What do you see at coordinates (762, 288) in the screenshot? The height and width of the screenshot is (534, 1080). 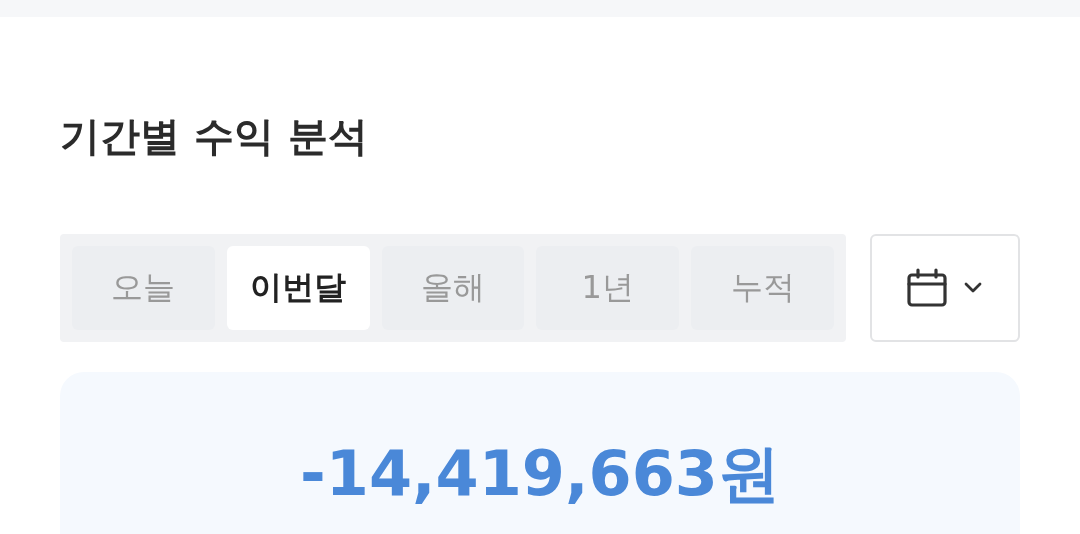 I see `period-tab: 누적` at bounding box center [762, 288].